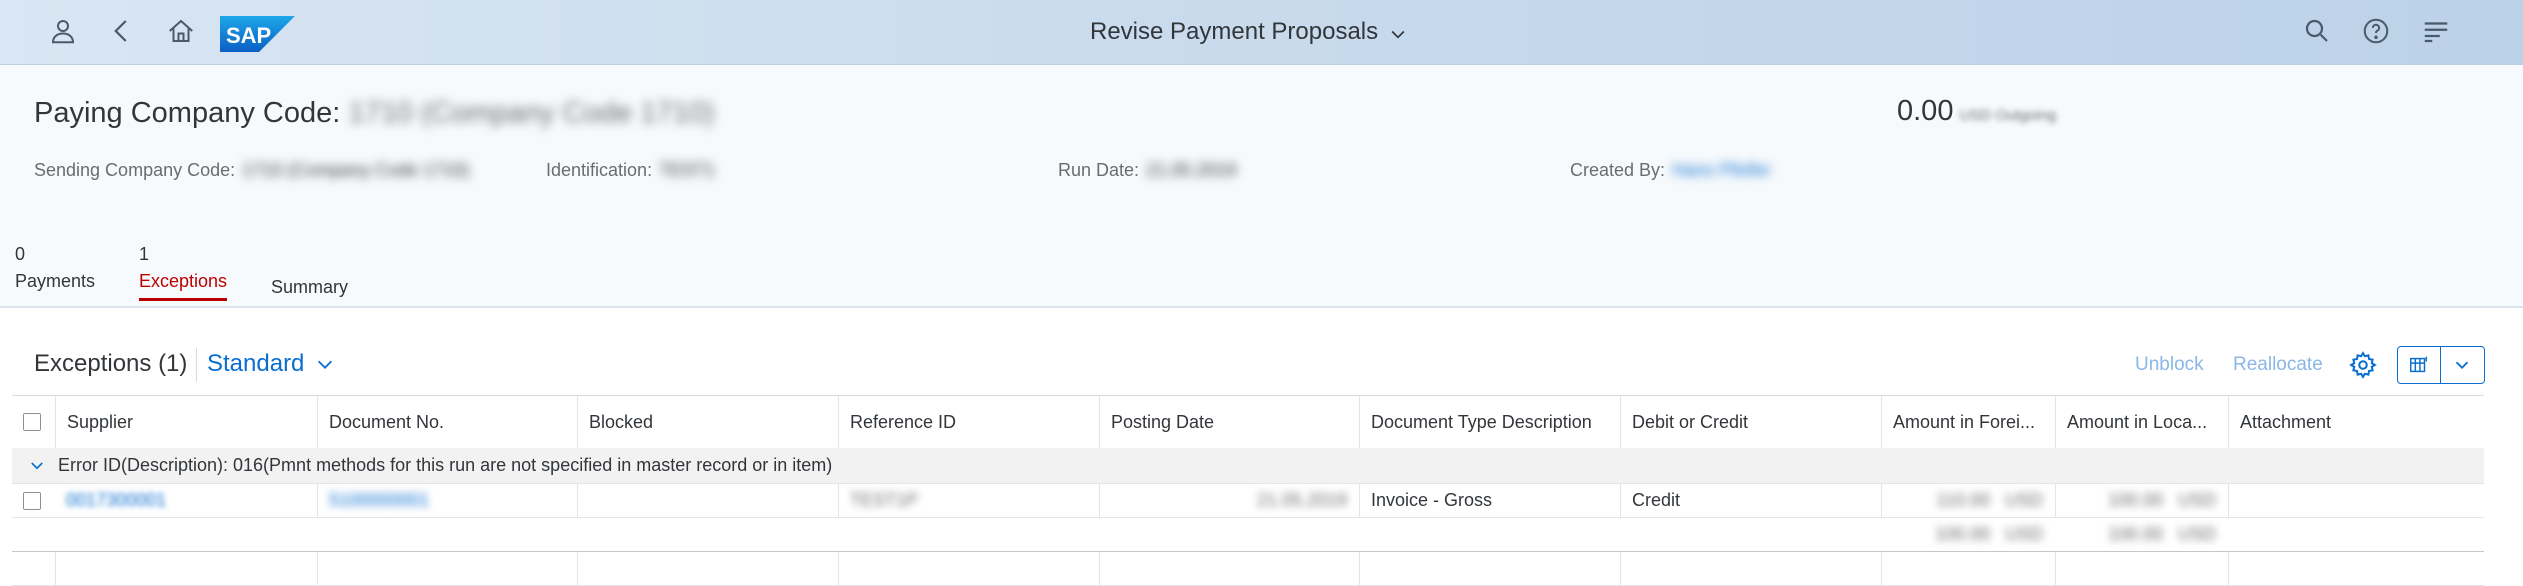 This screenshot has height=586, width=2523. I want to click on total-amount-foreign-cell: 100.00 USD, so click(1968, 534).